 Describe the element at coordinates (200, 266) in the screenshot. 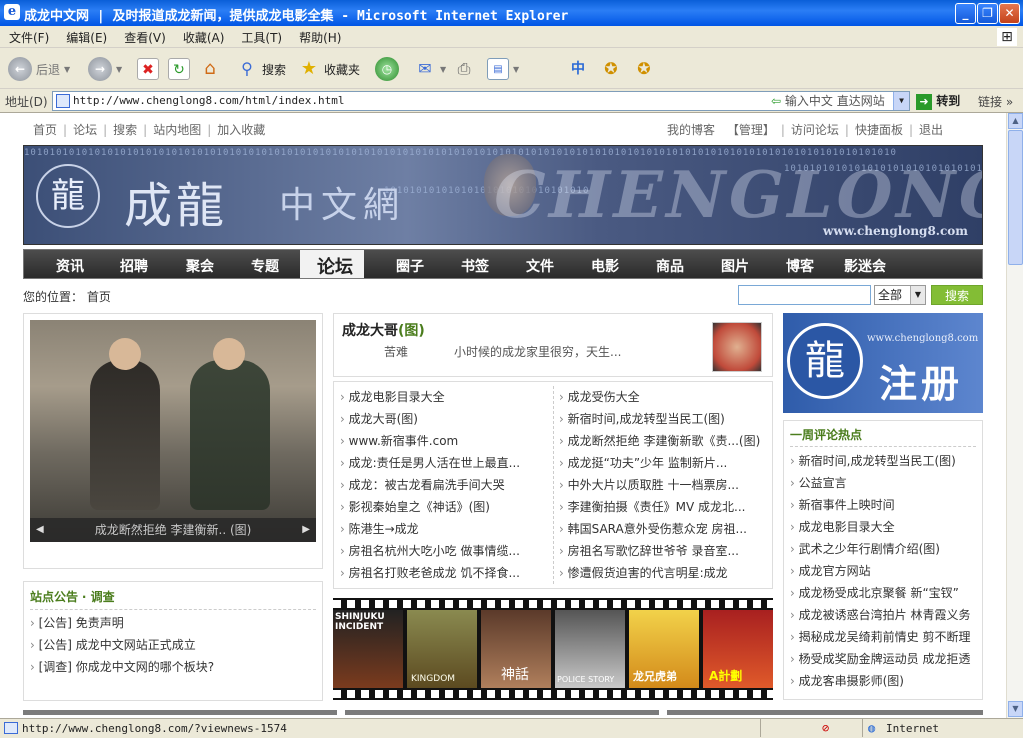

I see `nav-gatherings: 聚会` at that location.